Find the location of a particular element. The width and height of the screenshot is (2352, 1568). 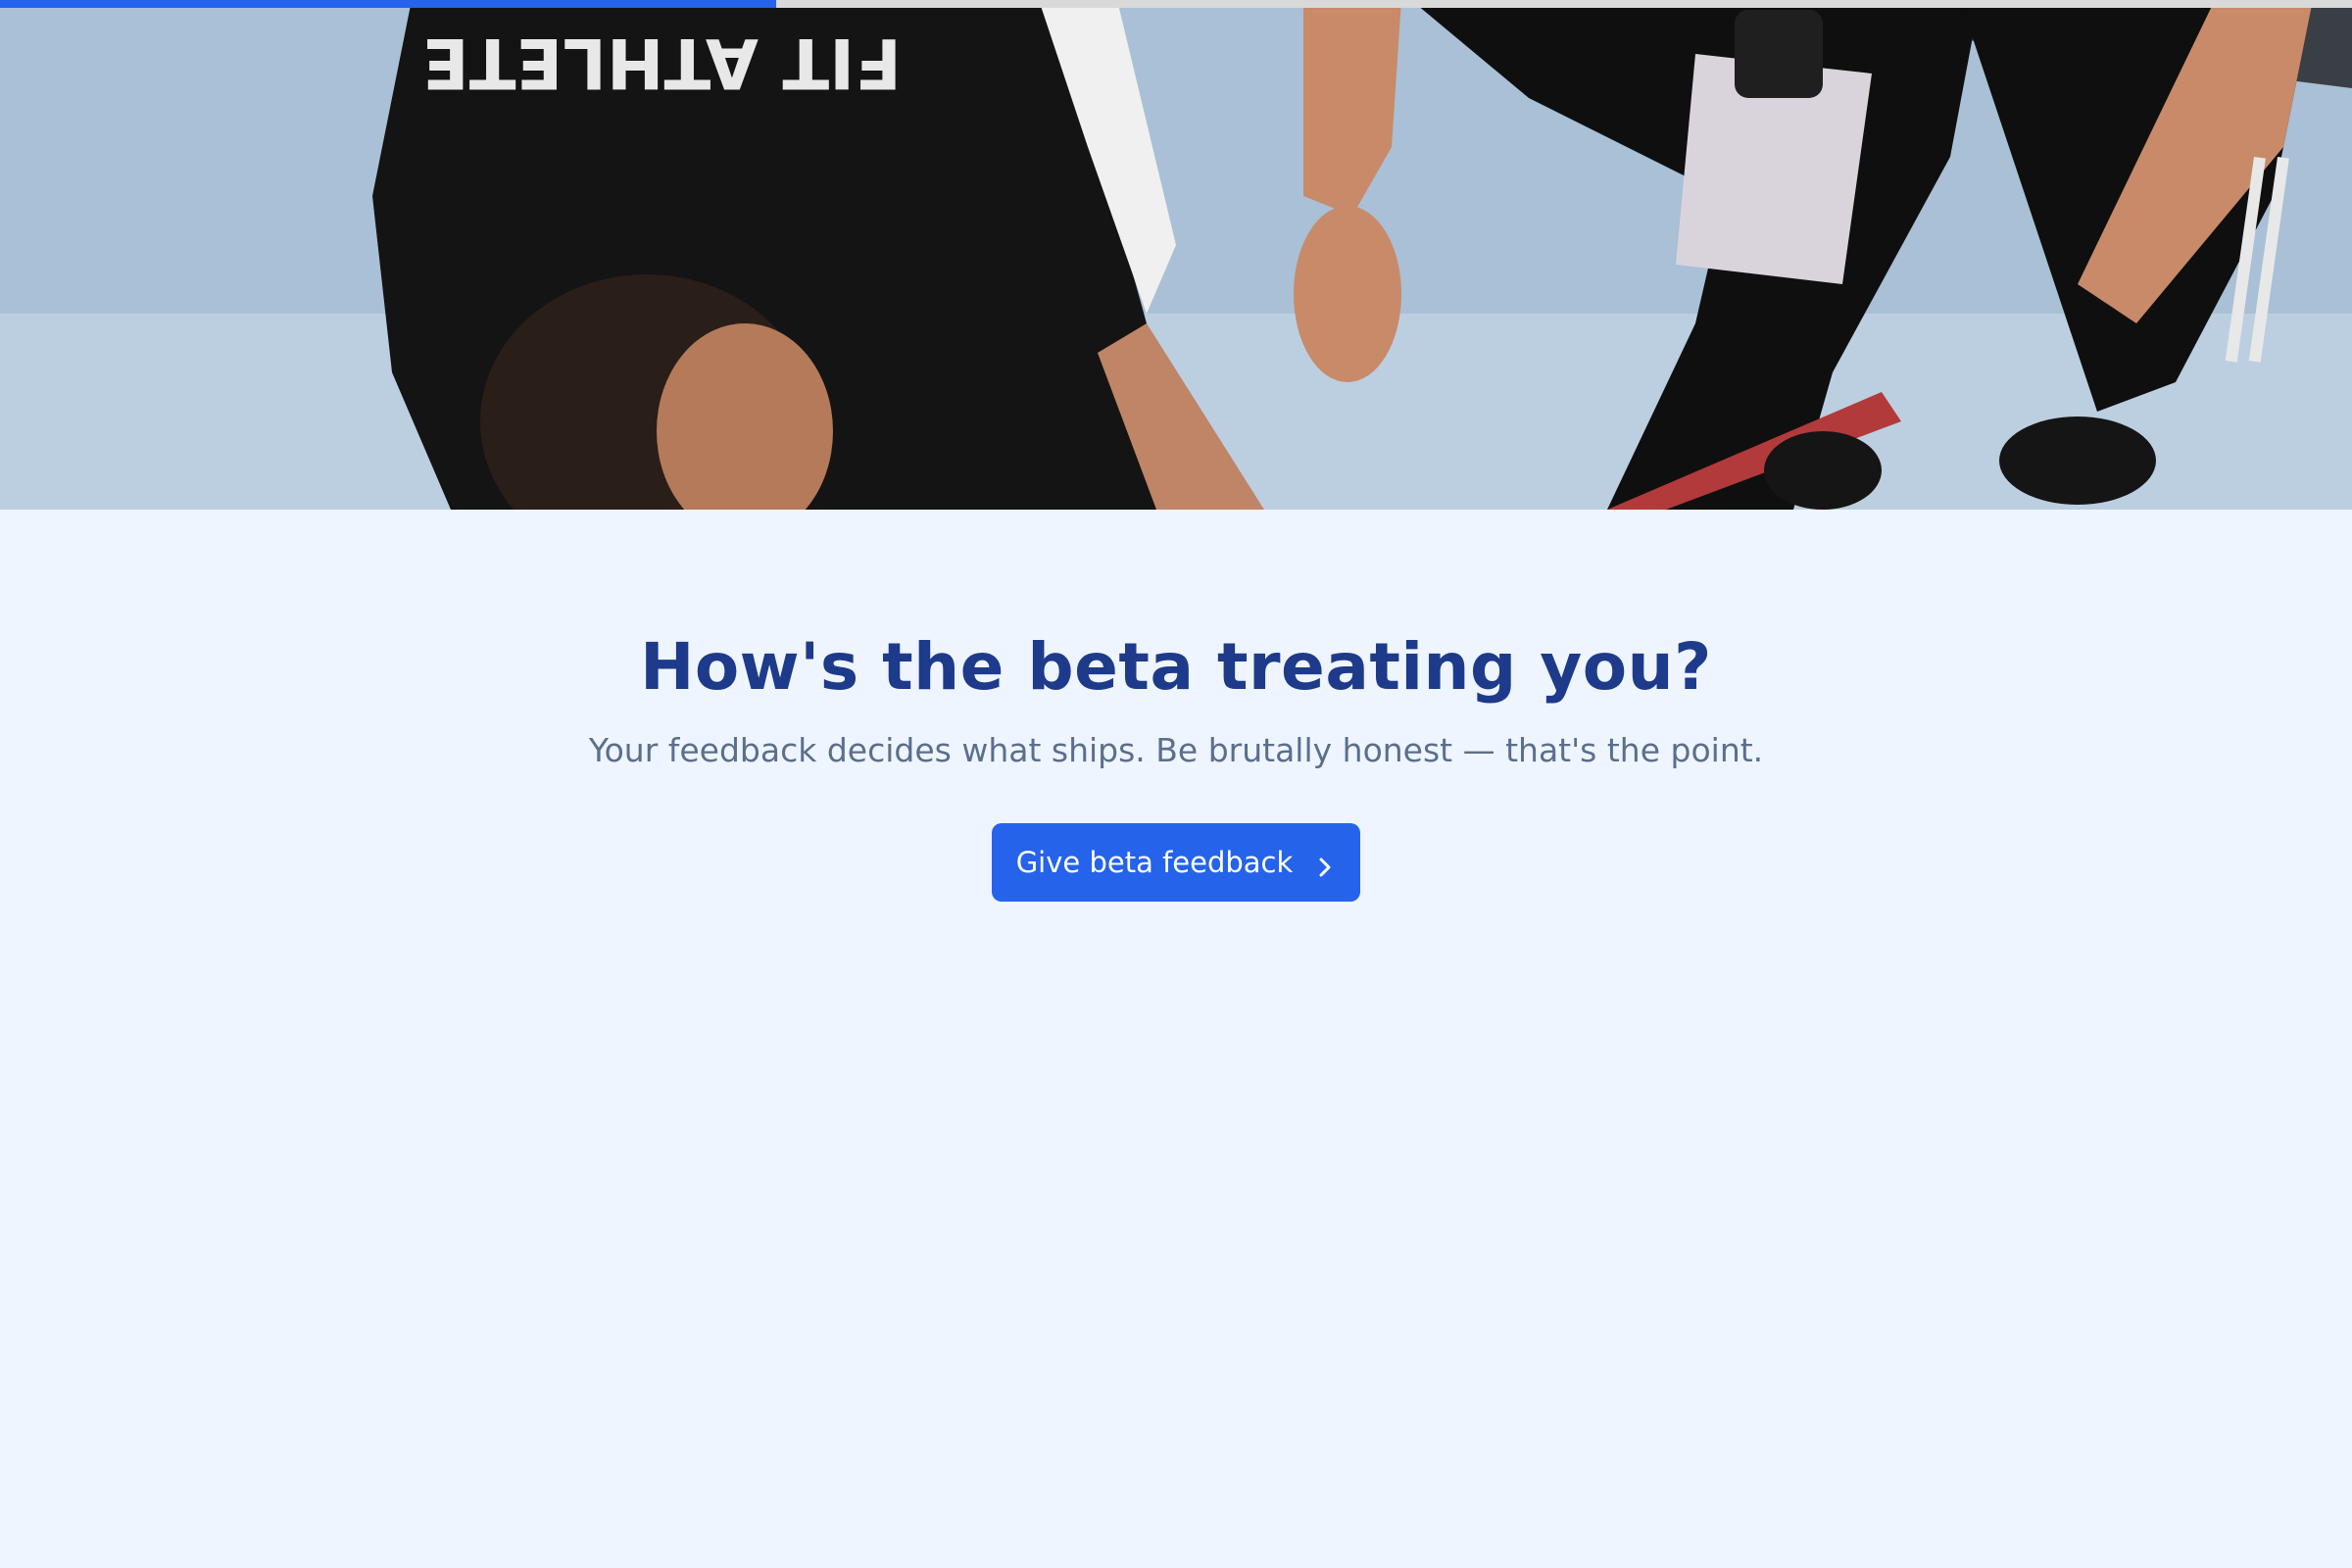

button-label: Give beta feedback is located at coordinates (1154, 862).